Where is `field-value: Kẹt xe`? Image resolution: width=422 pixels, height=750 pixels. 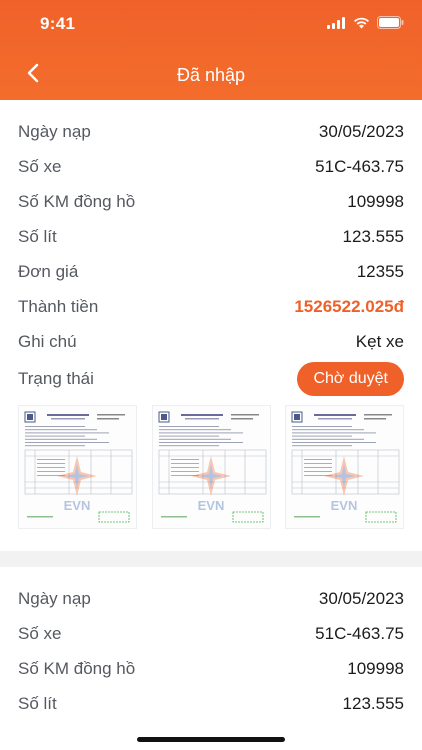
field-value: Kẹt xe is located at coordinates (379, 341).